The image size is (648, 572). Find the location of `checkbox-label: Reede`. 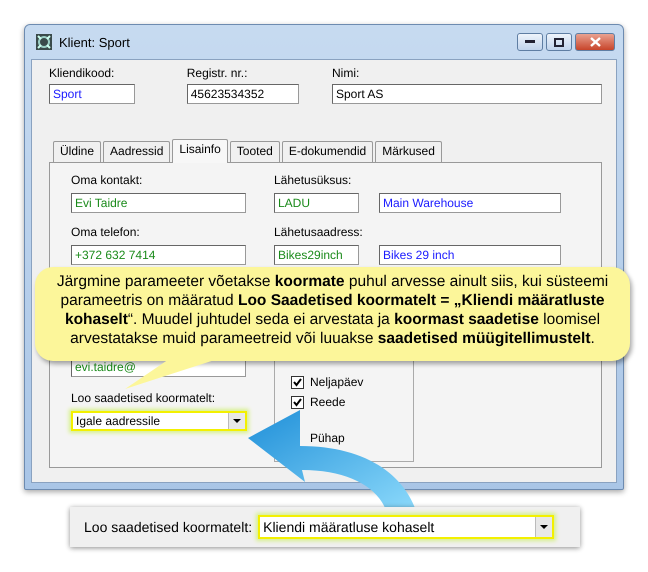

checkbox-label: Reede is located at coordinates (328, 402).